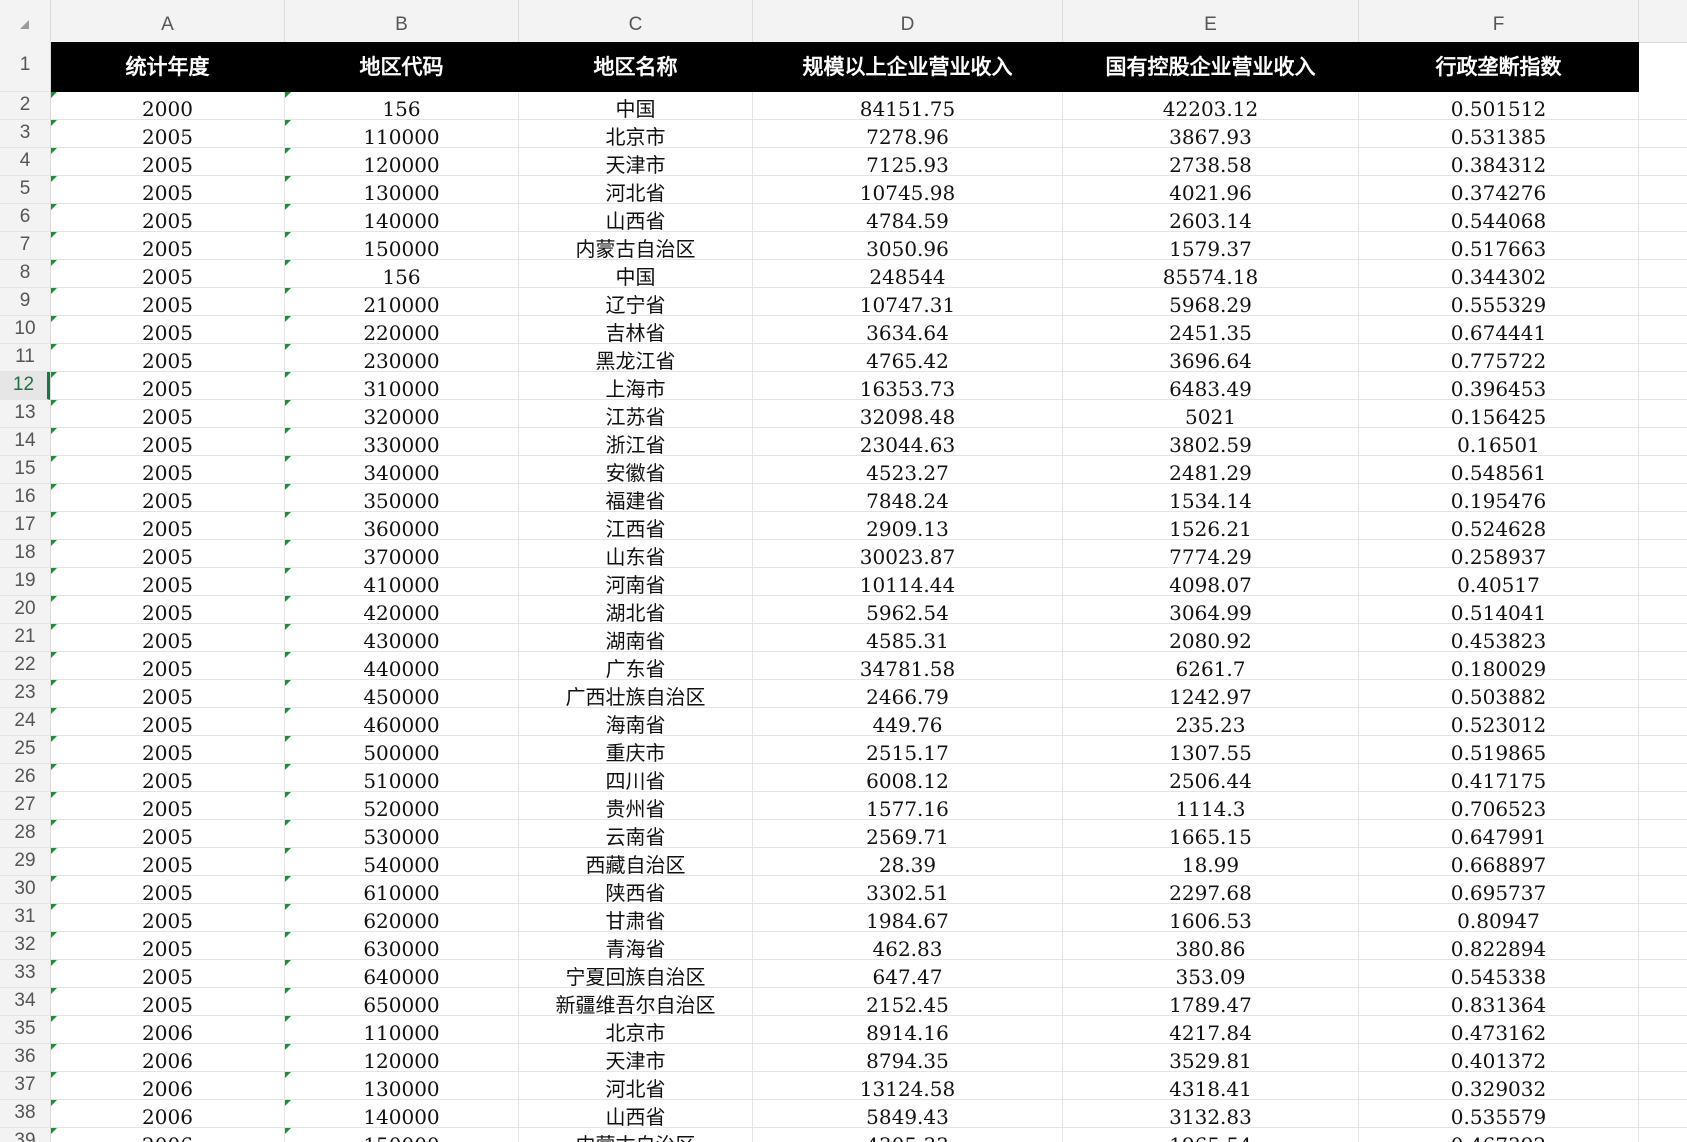  I want to click on row-header-29: 29, so click(25, 862).